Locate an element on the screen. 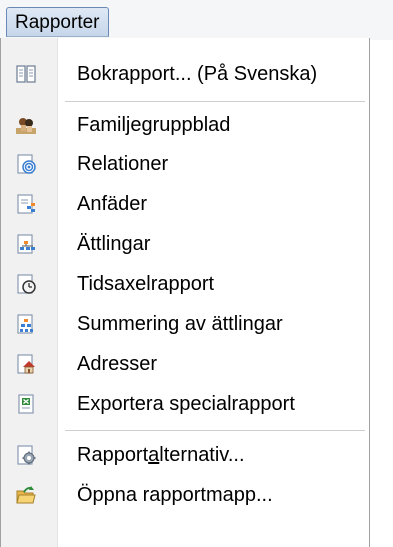 This screenshot has width=393, height=547. book-icon is located at coordinates (26, 74).